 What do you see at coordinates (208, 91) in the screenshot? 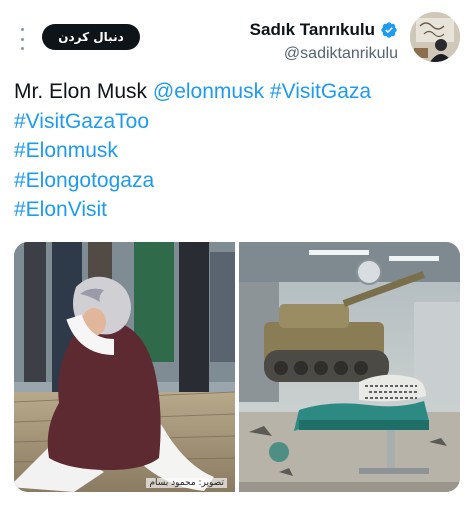
I see `mention-link: @elonmusk` at bounding box center [208, 91].